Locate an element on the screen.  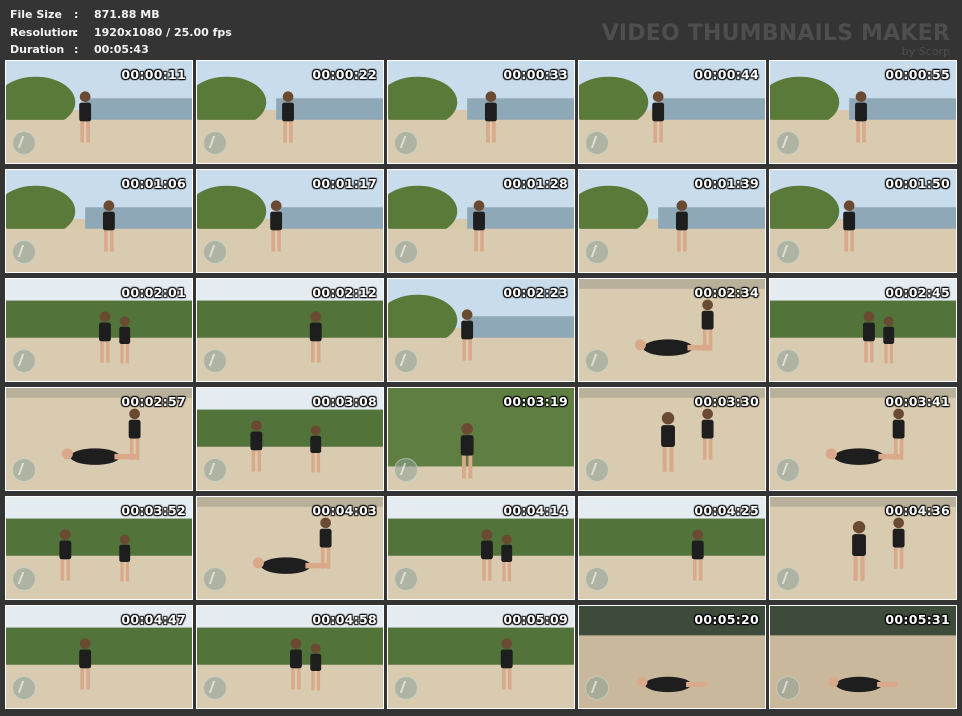
thumbnail-9: 00:01:39 is located at coordinates (672, 221).